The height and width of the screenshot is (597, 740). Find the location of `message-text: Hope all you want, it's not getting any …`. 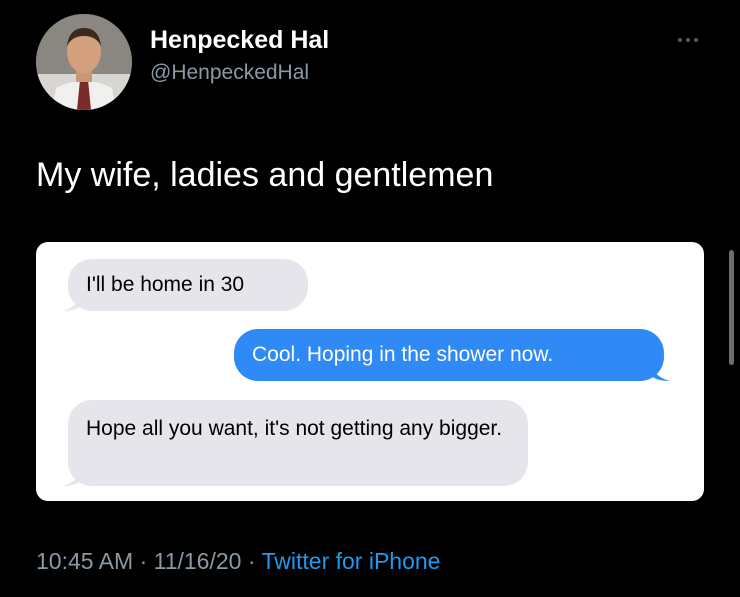

message-text: Hope all you want, it's not getting any … is located at coordinates (294, 428).